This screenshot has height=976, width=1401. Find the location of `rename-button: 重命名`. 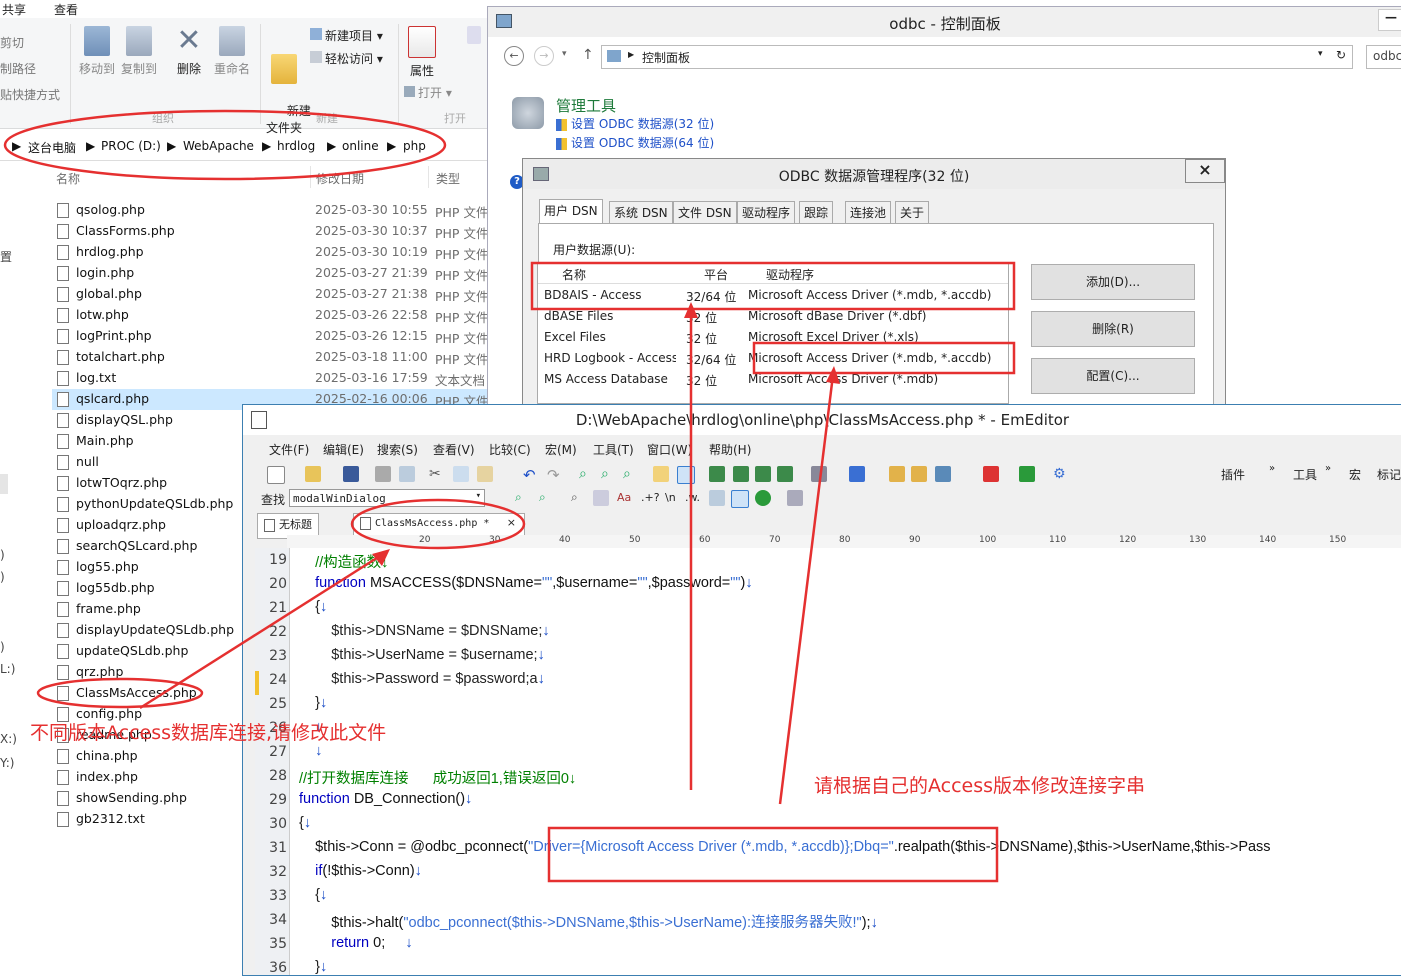

rename-button: 重命名 is located at coordinates (232, 51).